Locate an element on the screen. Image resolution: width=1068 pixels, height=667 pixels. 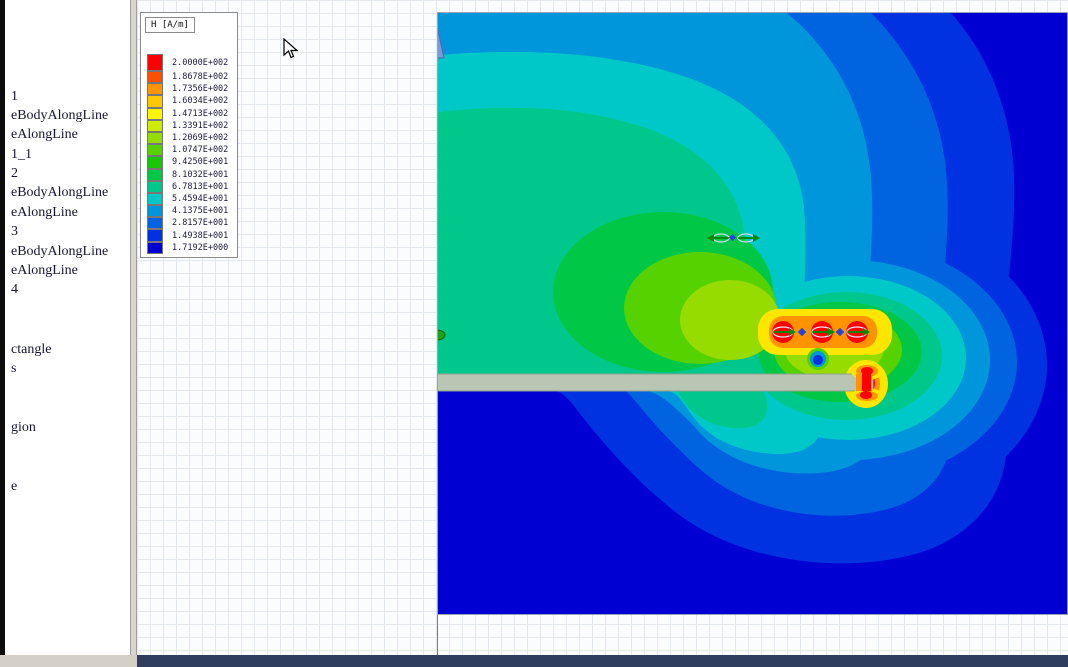
legend-value: 1.4713E+002 is located at coordinates (200, 113).